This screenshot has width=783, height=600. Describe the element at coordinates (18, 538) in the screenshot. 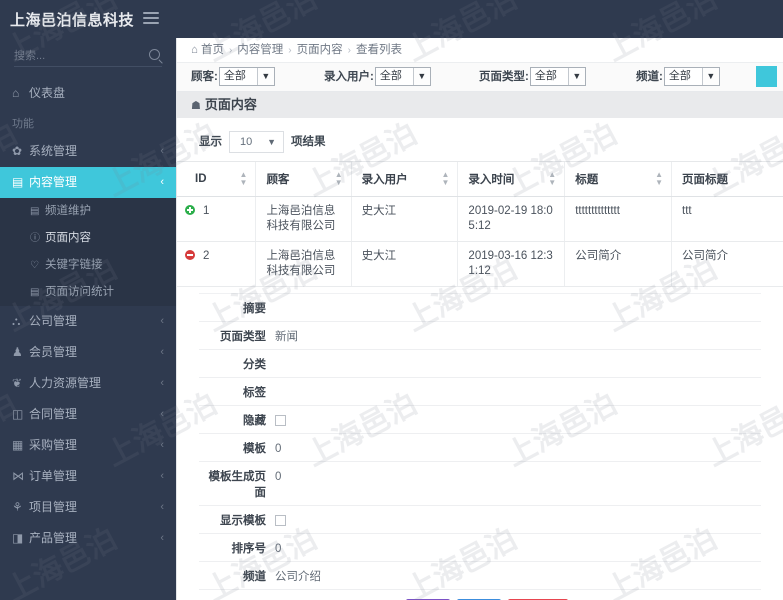

I see `sidebar-item-icon: ◨` at that location.